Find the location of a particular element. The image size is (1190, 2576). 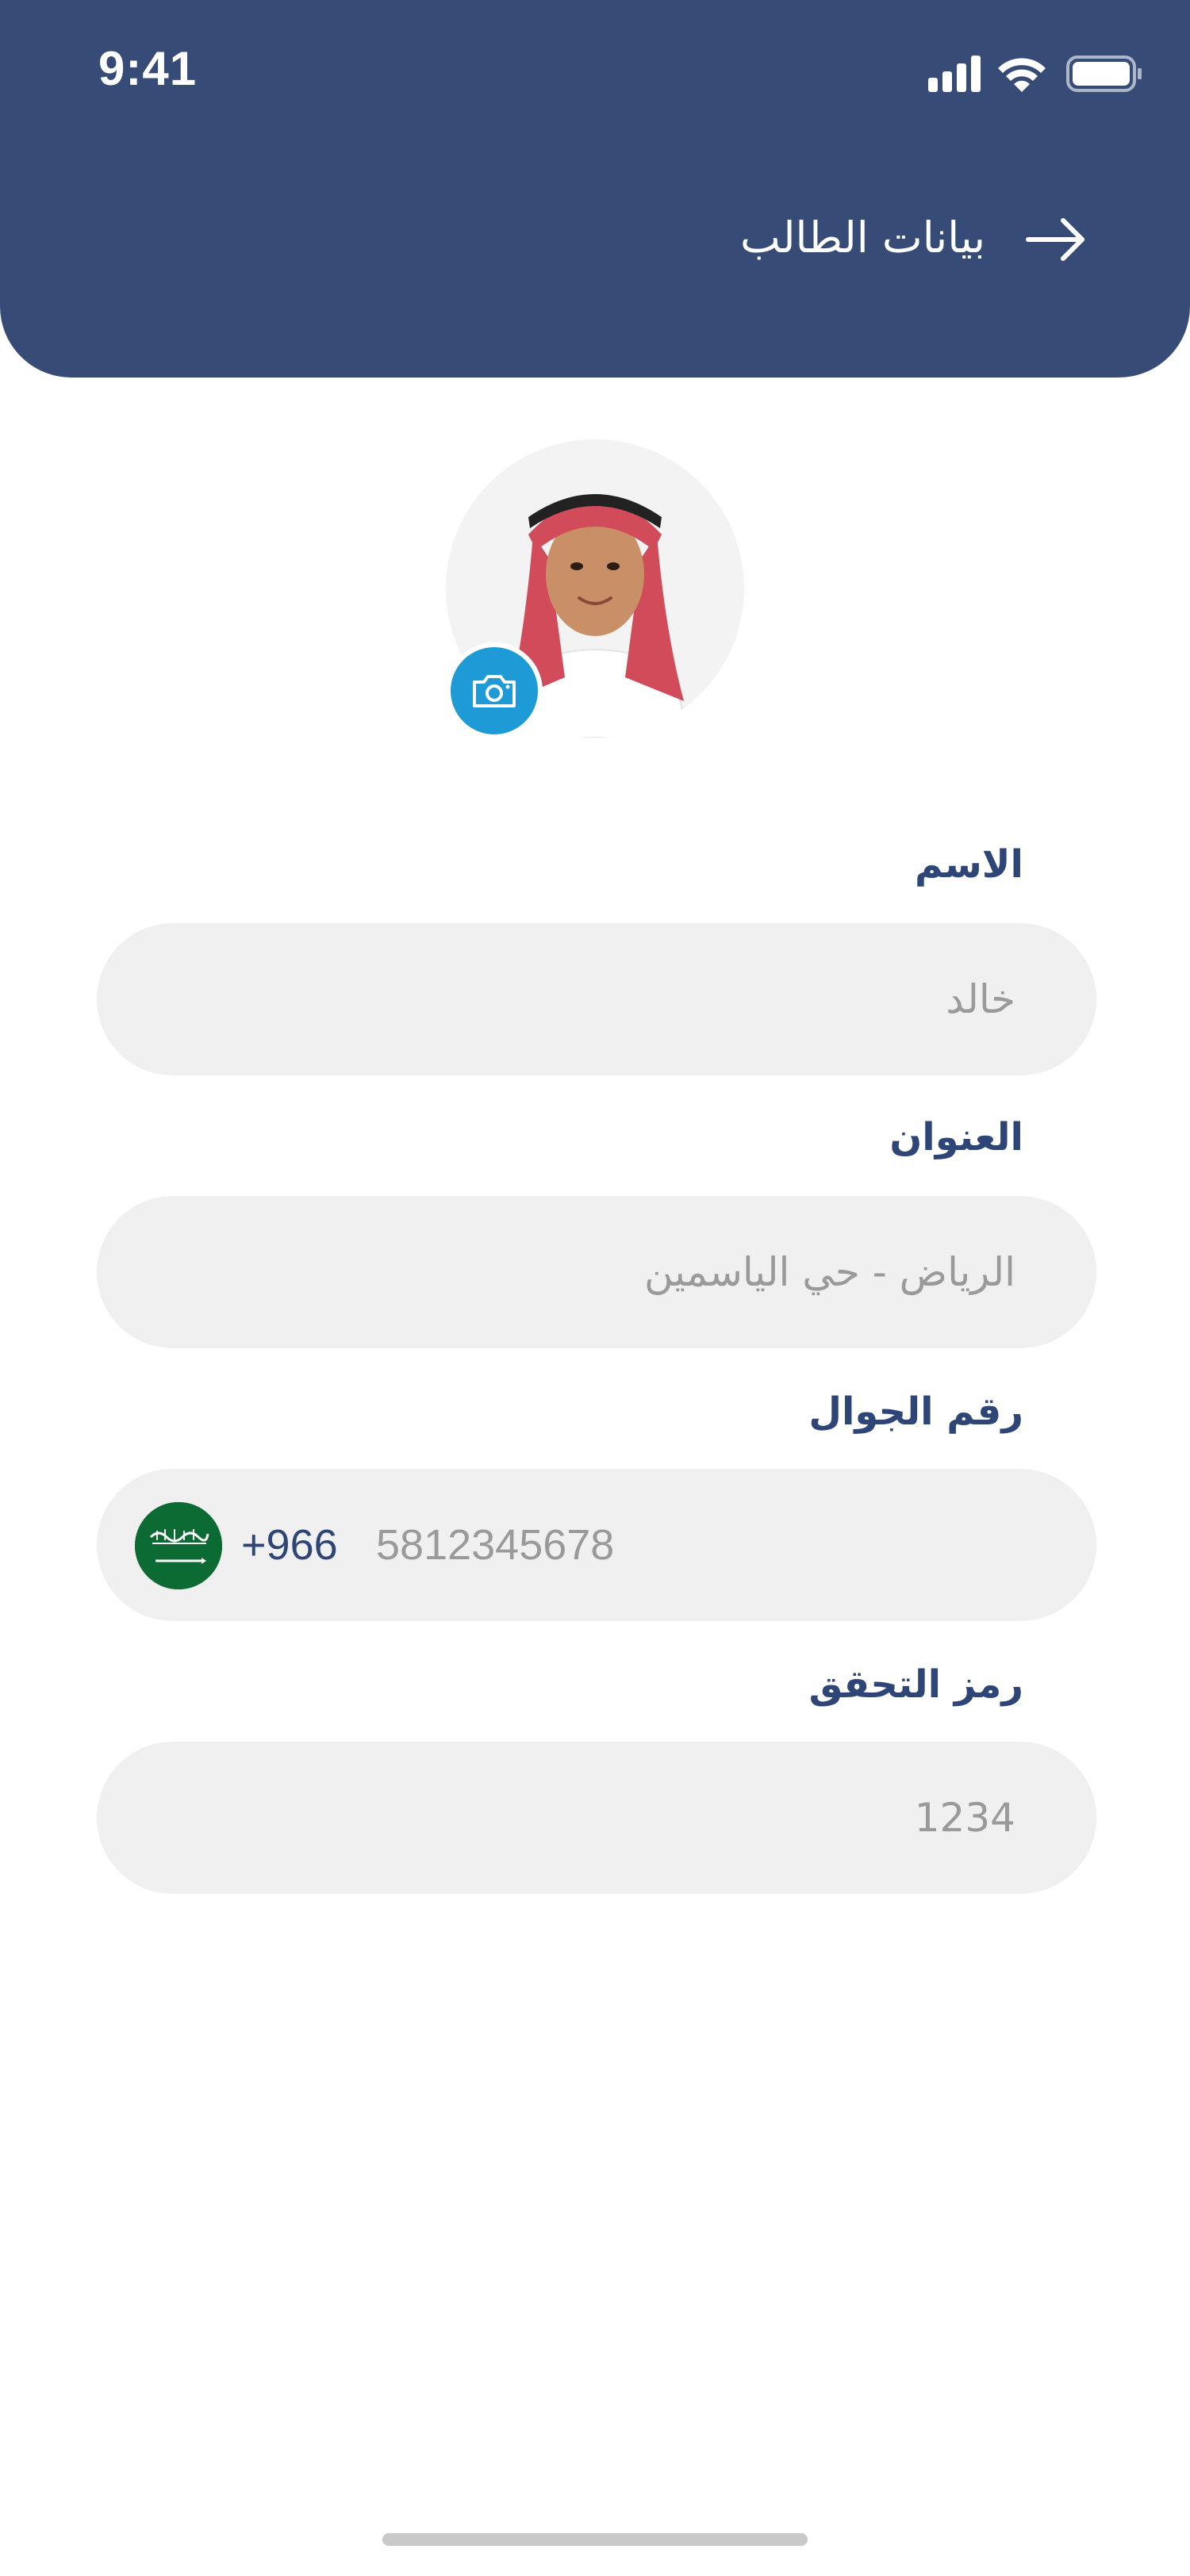

status-time: 9:41 is located at coordinates (148, 69).